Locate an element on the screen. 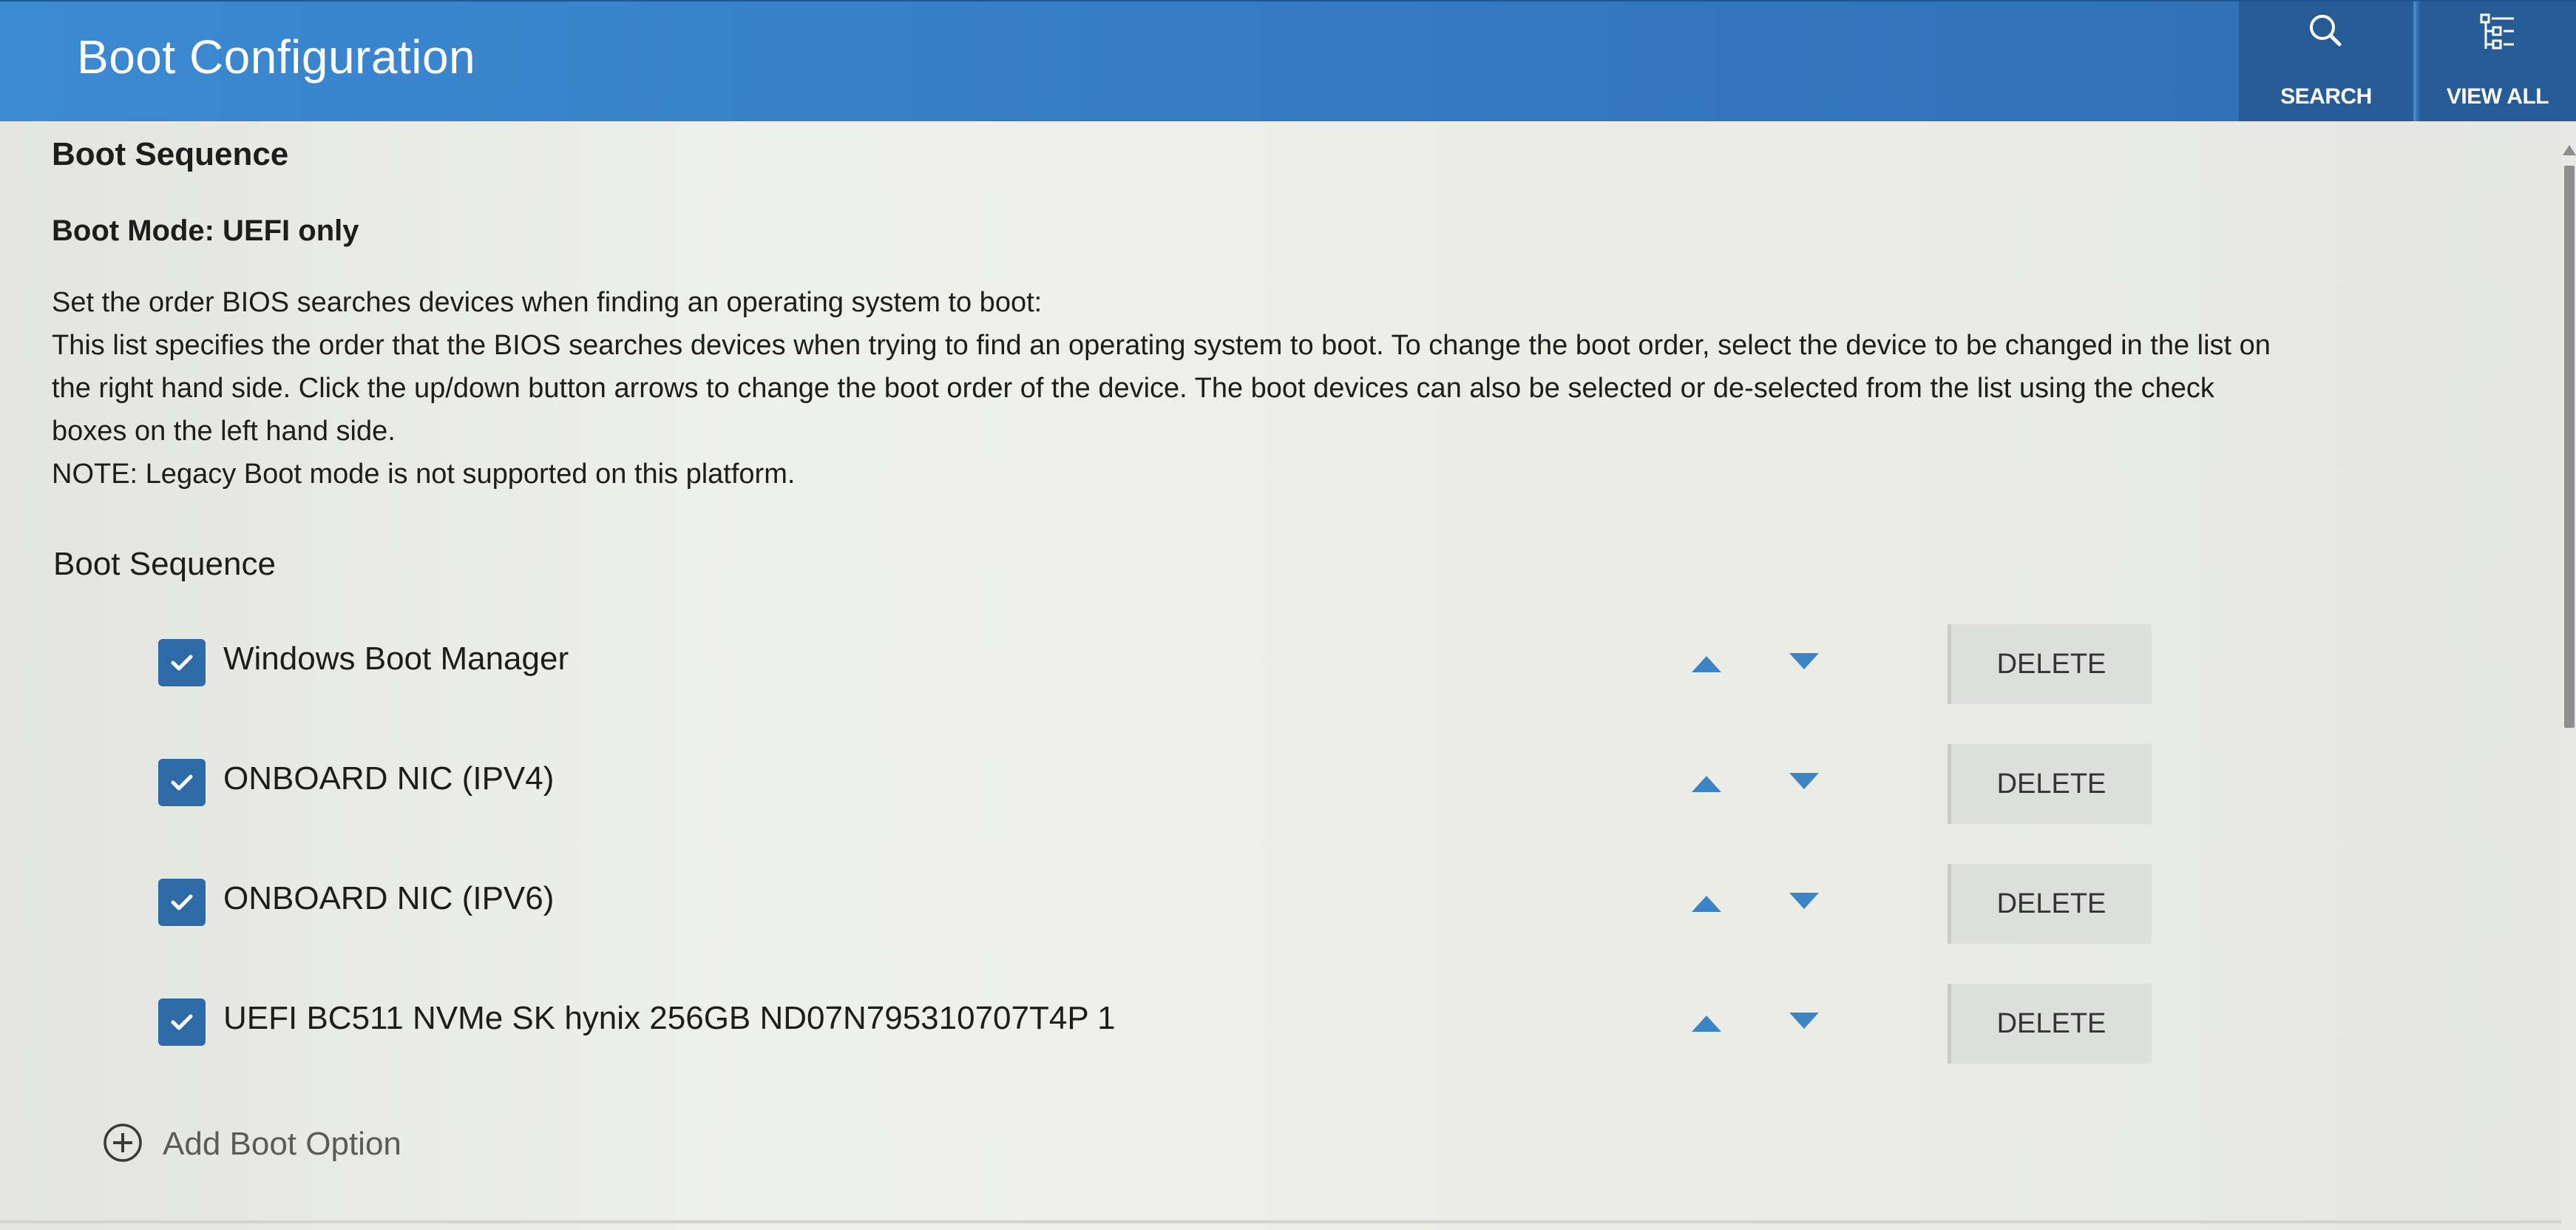 Image resolution: width=2576 pixels, height=1230 pixels. divider is located at coordinates (1280, 1221).